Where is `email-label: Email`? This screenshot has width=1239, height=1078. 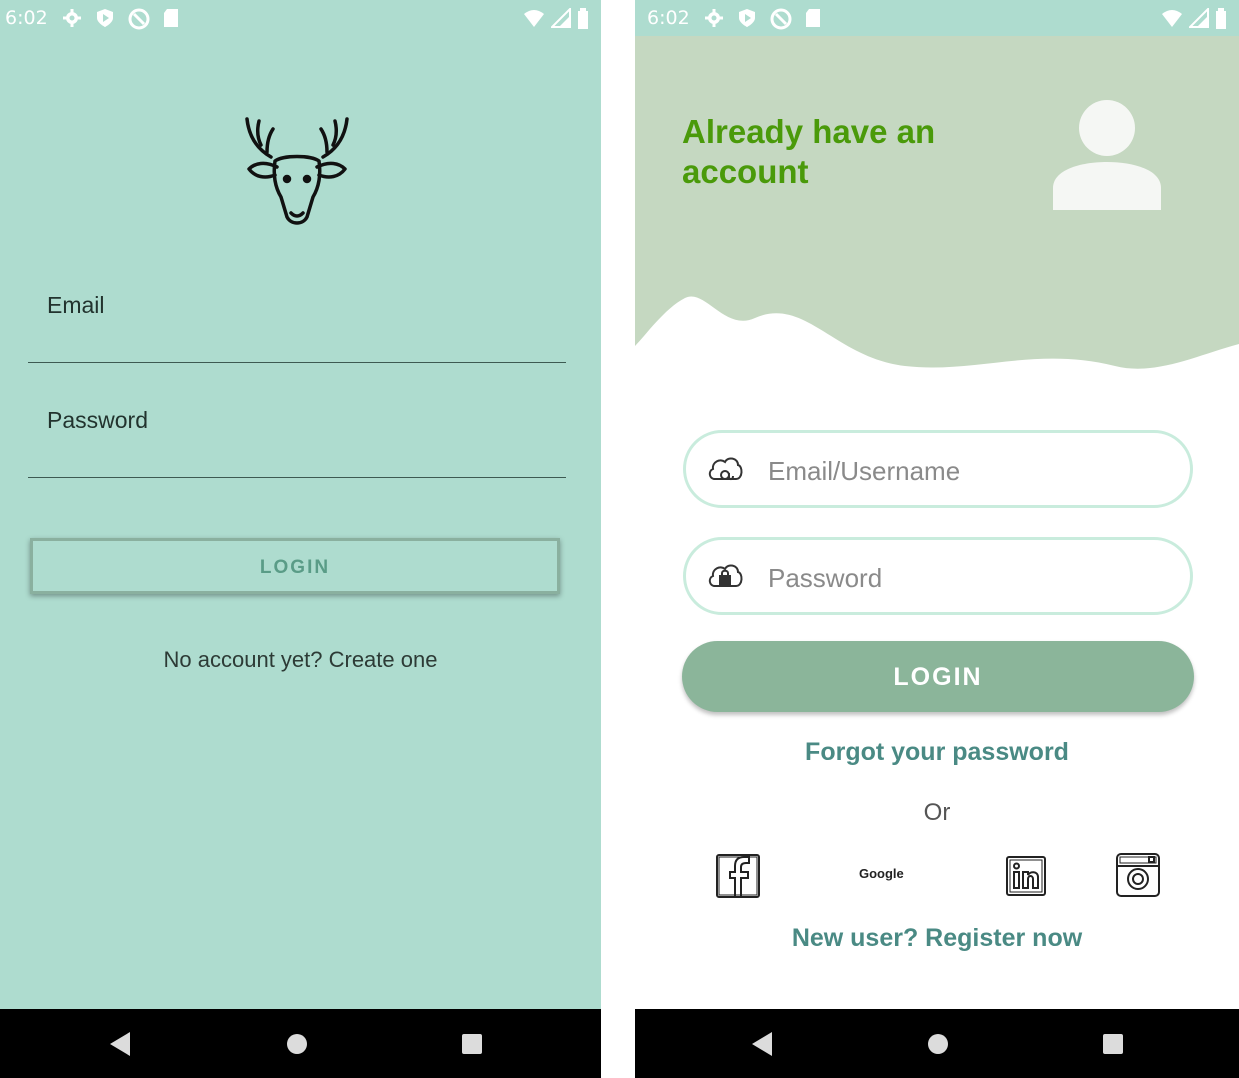
email-label: Email is located at coordinates (76, 305).